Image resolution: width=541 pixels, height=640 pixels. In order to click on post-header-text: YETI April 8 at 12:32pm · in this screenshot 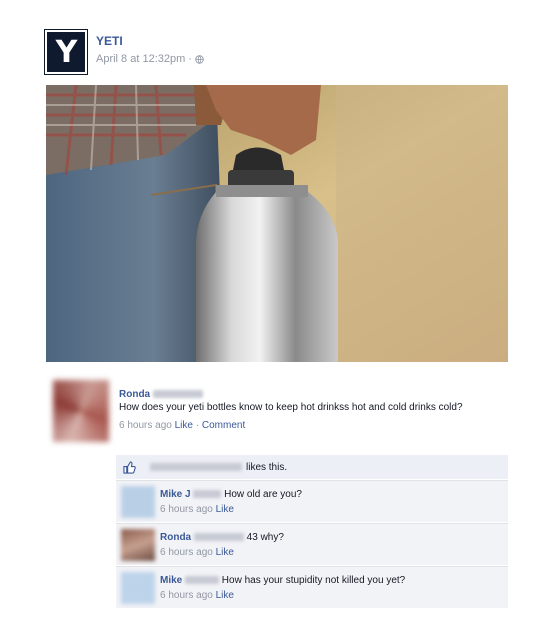, I will do `click(150, 49)`.